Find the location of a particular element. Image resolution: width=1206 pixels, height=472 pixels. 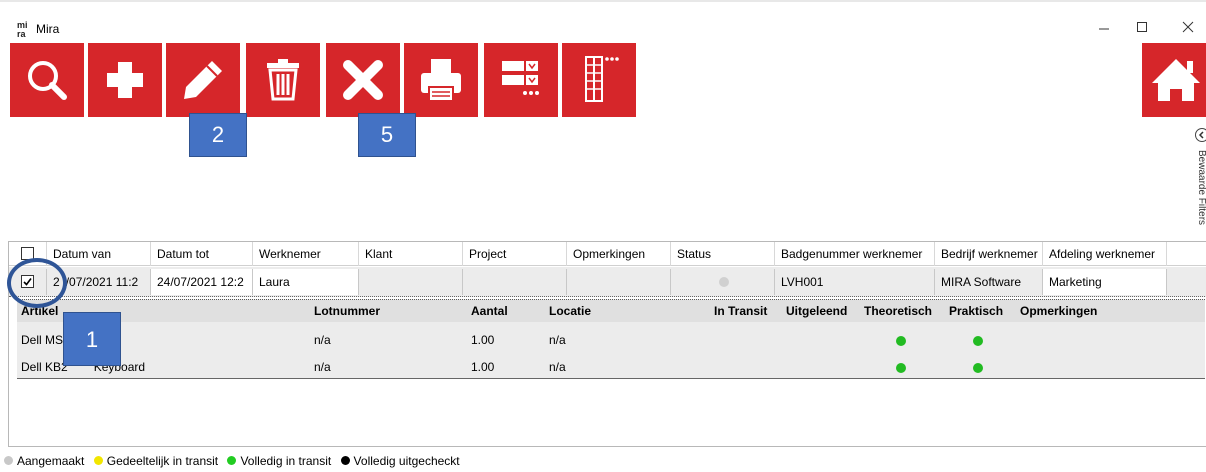

highlight-circle is located at coordinates (37, 283).